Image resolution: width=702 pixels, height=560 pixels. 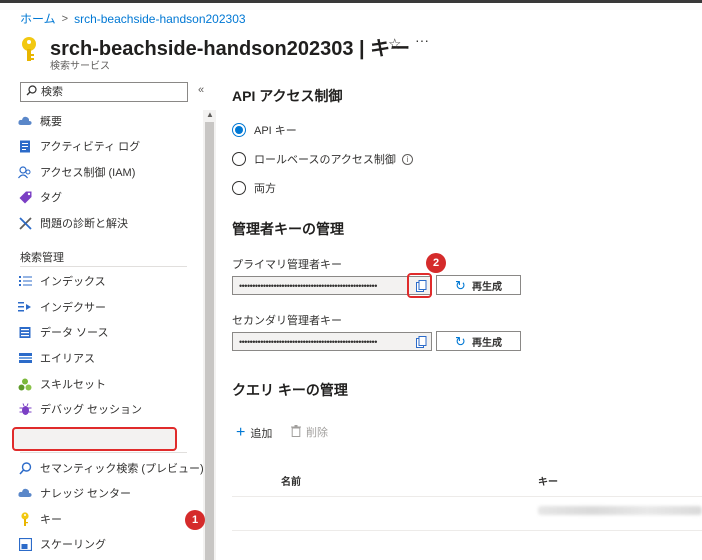 I want to click on sidebar-item-label: キー, so click(x=51, y=520).